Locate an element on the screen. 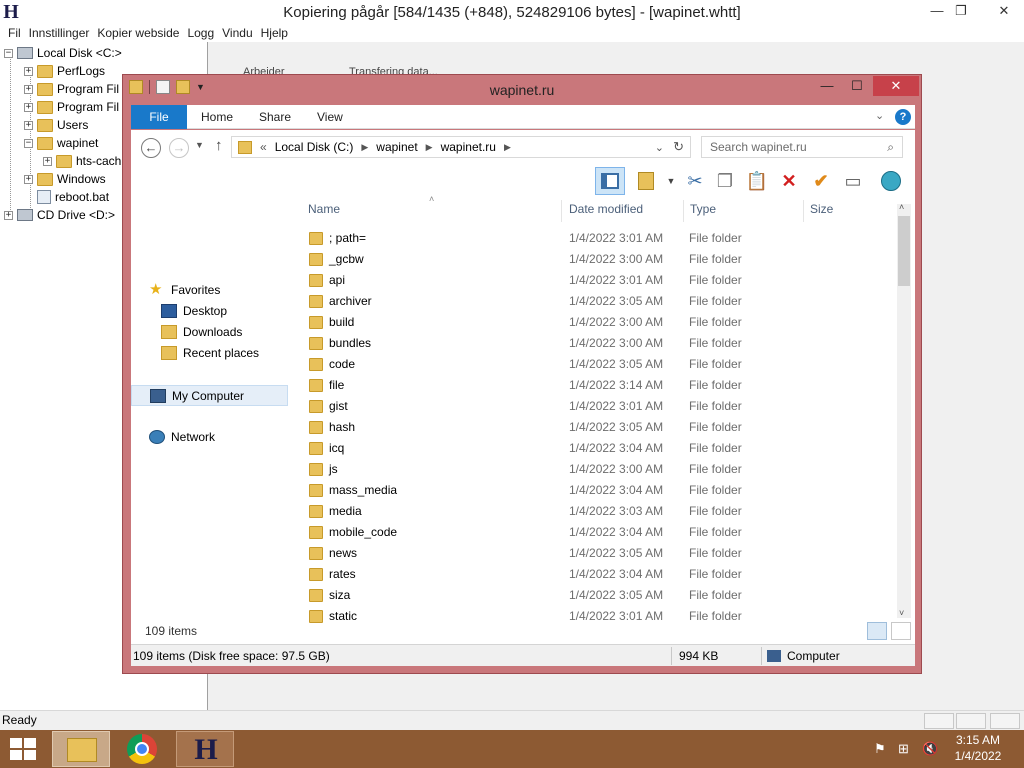 This screenshot has width=1024, height=768. flag-icon: ⚑ is located at coordinates (880, 749).